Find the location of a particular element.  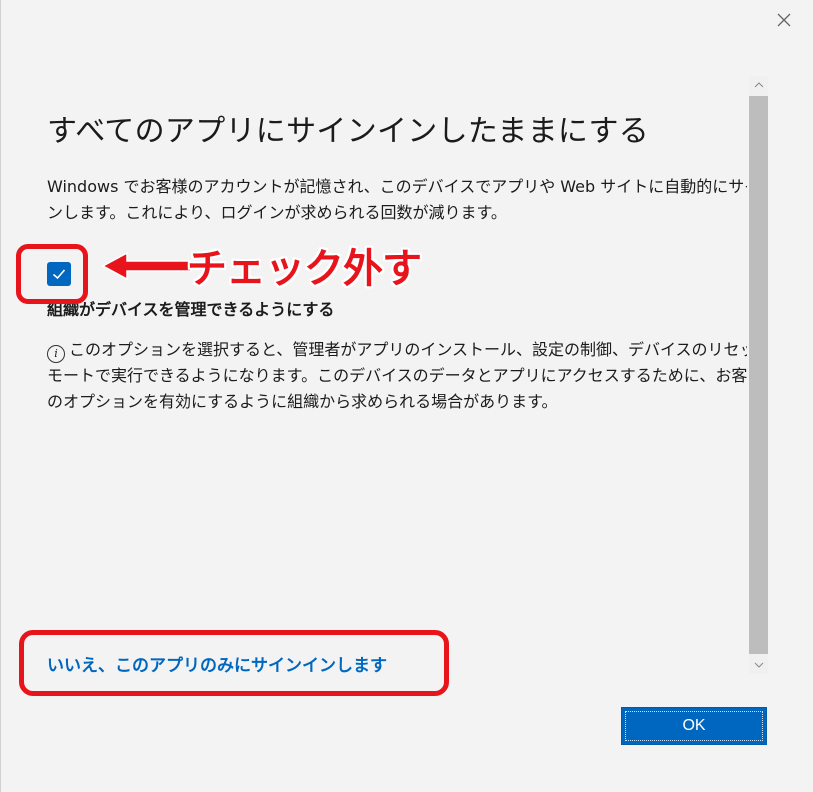

scroll-thumb is located at coordinates (758, 375).